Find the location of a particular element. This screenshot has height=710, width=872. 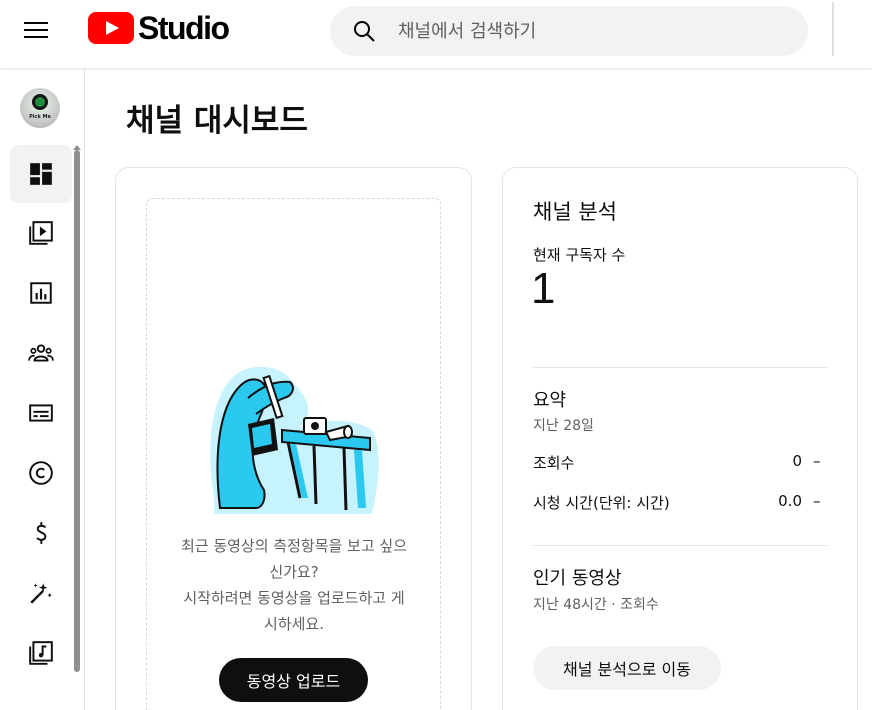

subscribers-label: 현재 구독자 수 is located at coordinates (579, 255).